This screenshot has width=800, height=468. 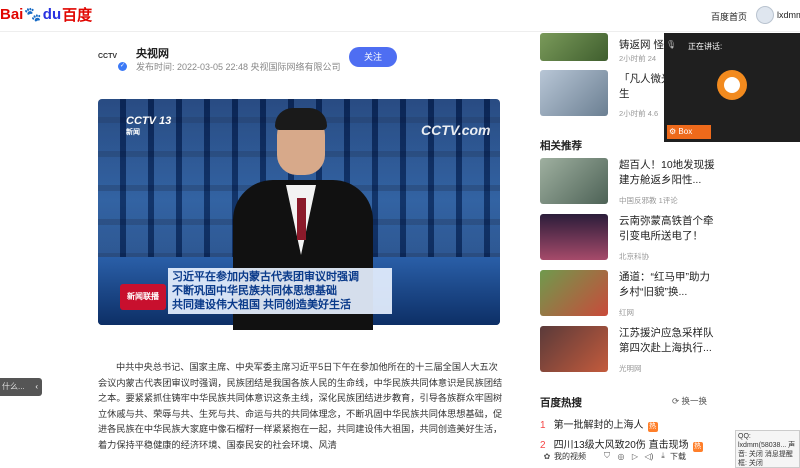 I want to click on target-icon: ◎, so click(x=621, y=456).